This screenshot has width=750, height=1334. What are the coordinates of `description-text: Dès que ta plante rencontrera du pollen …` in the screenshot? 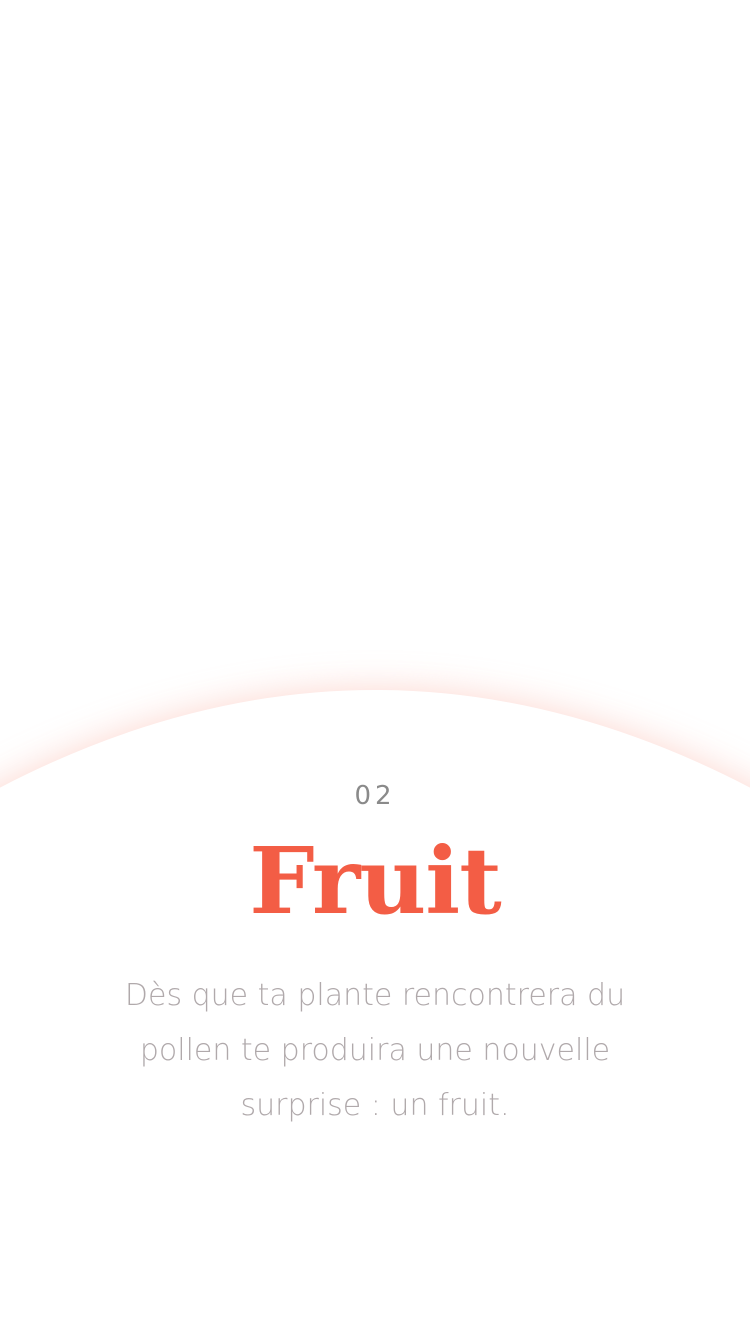 It's located at (375, 1050).